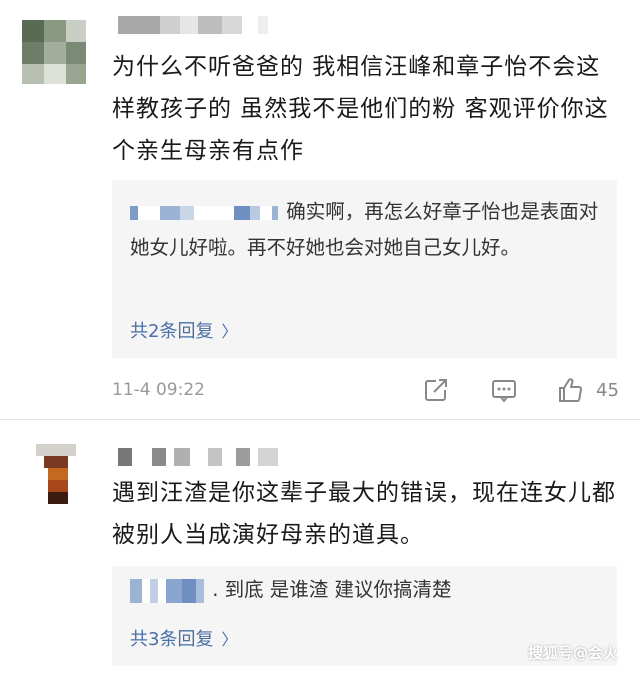  I want to click on comment-icon, so click(504, 391).